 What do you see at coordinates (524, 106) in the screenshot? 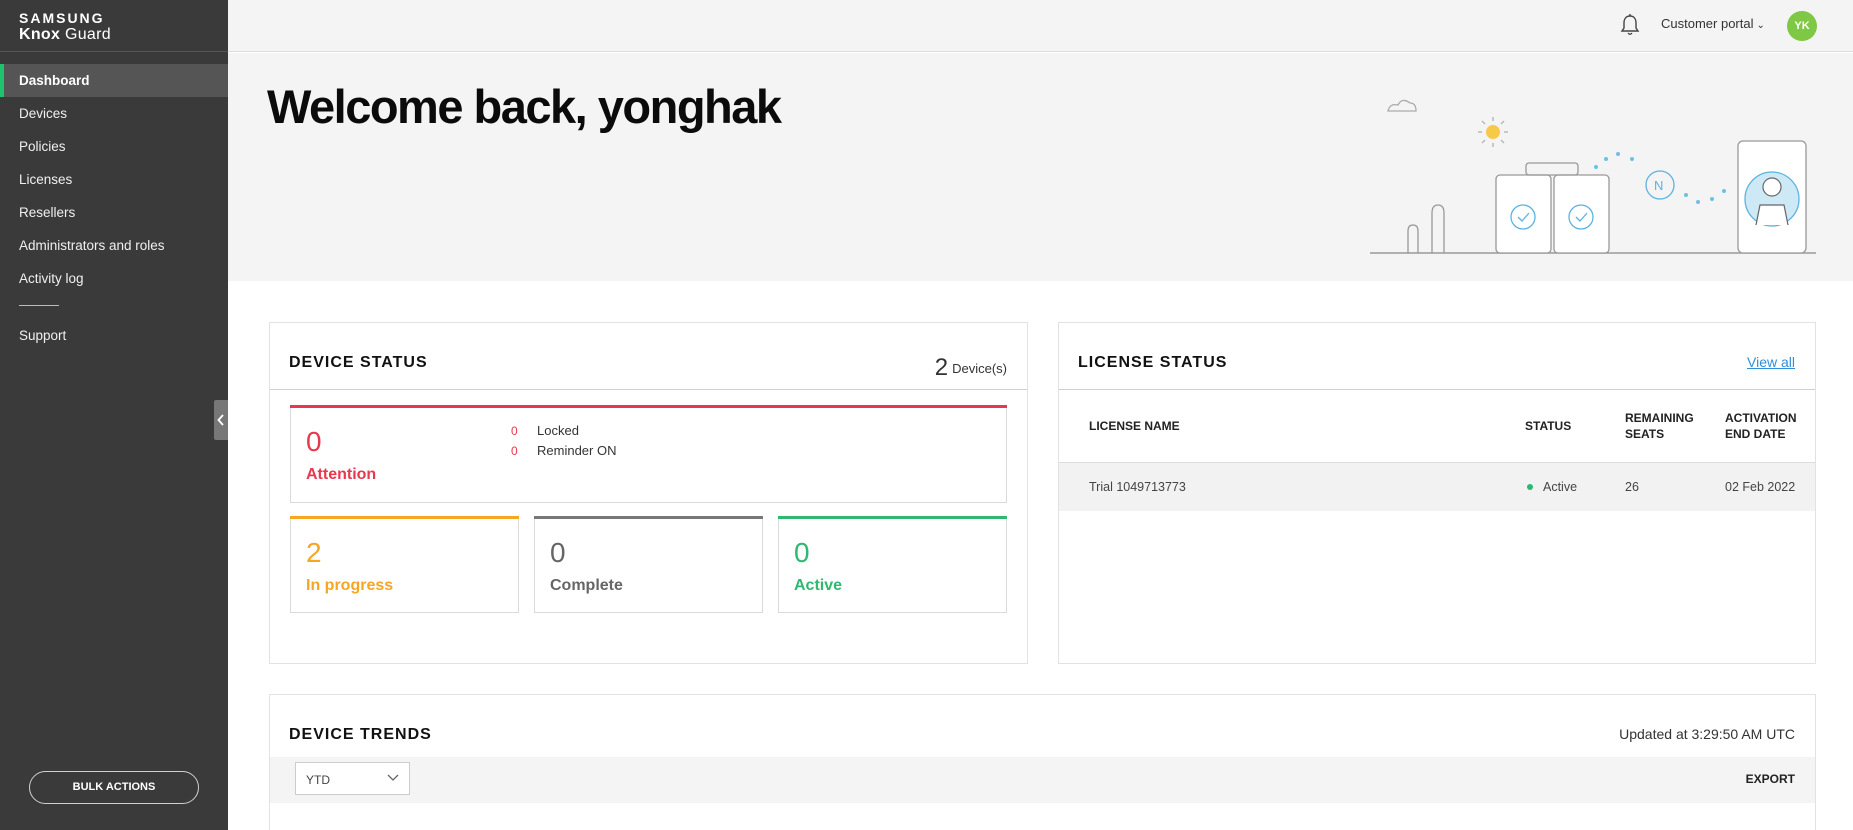
I see `page-title: Welcome back, yonghak` at bounding box center [524, 106].